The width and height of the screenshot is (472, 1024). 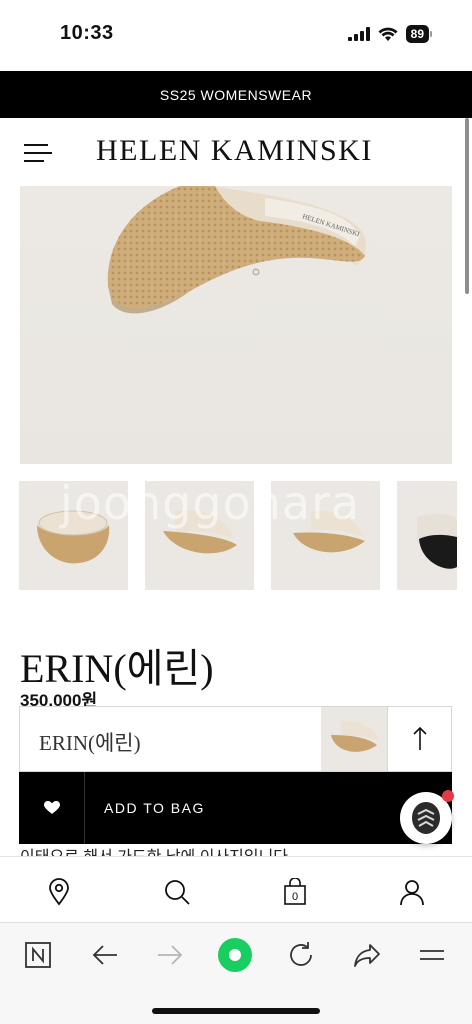 What do you see at coordinates (87, 33) in the screenshot?
I see `status-time: 10:33` at bounding box center [87, 33].